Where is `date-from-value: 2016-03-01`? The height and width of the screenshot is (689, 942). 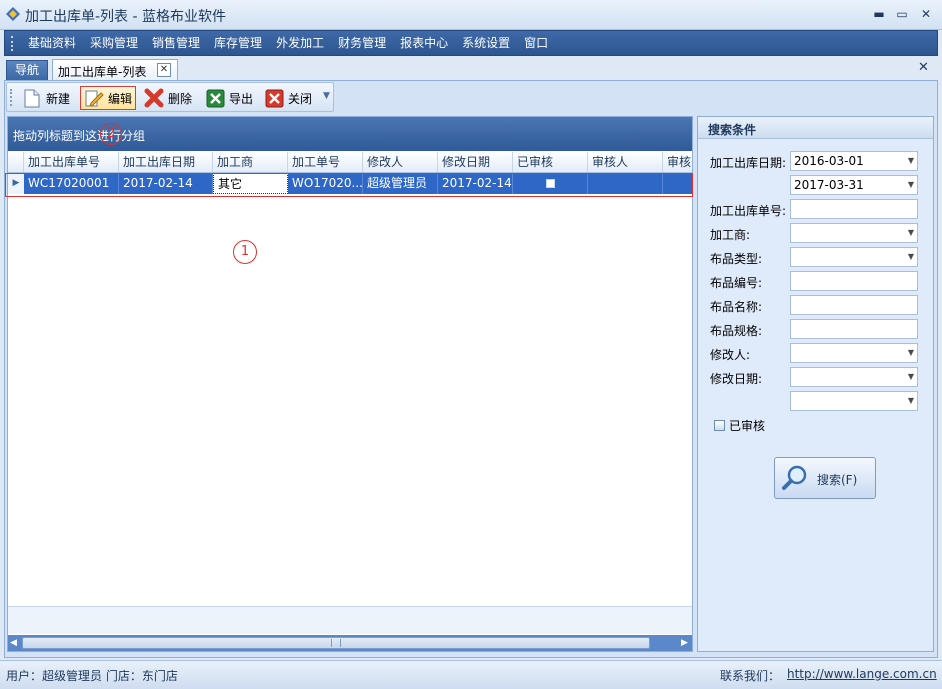
date-from-value: 2016-03-01 is located at coordinates (829, 161).